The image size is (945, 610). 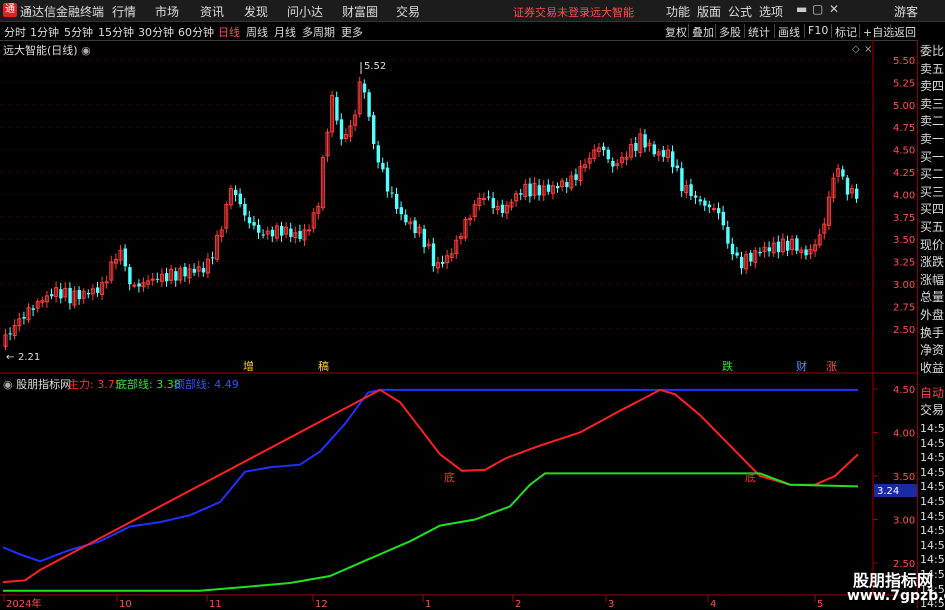 I want to click on chart-title: 远大智能(日线), so click(x=40, y=50).